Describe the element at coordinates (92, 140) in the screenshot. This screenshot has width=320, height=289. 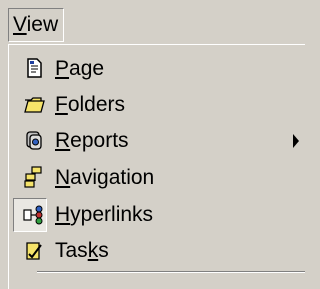
I see `menu-item-reports-label: Reports` at that location.